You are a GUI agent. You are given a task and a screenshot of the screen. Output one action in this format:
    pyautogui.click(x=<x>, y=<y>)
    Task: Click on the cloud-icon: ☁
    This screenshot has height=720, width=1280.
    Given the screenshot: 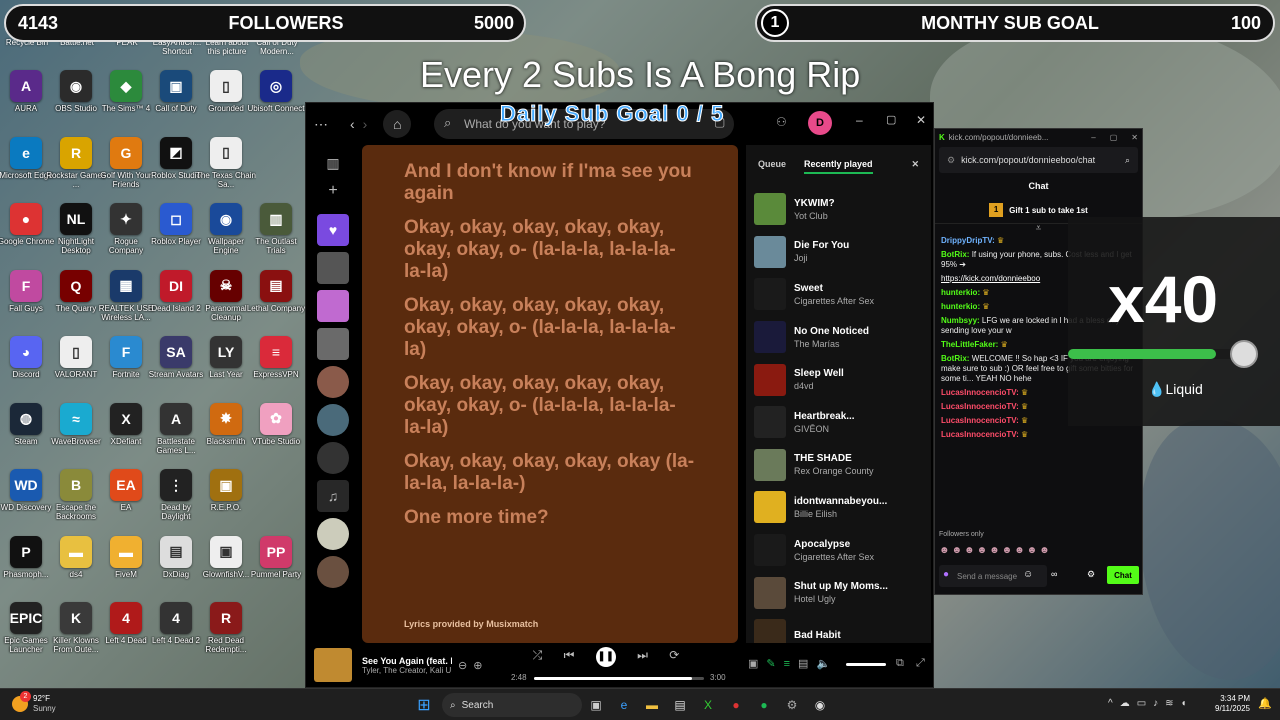 What is the action you would take?
    pyautogui.click(x=1128, y=703)
    